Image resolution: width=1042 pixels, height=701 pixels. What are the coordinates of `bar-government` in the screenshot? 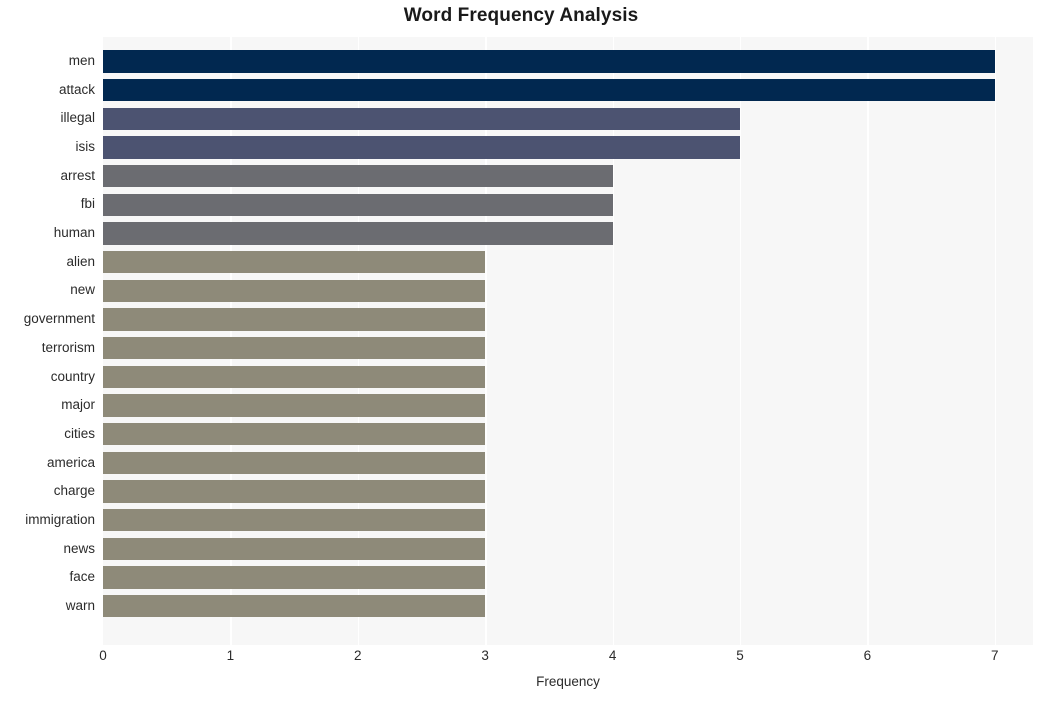 It's located at (294, 319).